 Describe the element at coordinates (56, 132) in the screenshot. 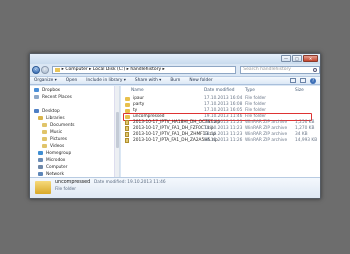

I see `nav-item-label: Music` at that location.